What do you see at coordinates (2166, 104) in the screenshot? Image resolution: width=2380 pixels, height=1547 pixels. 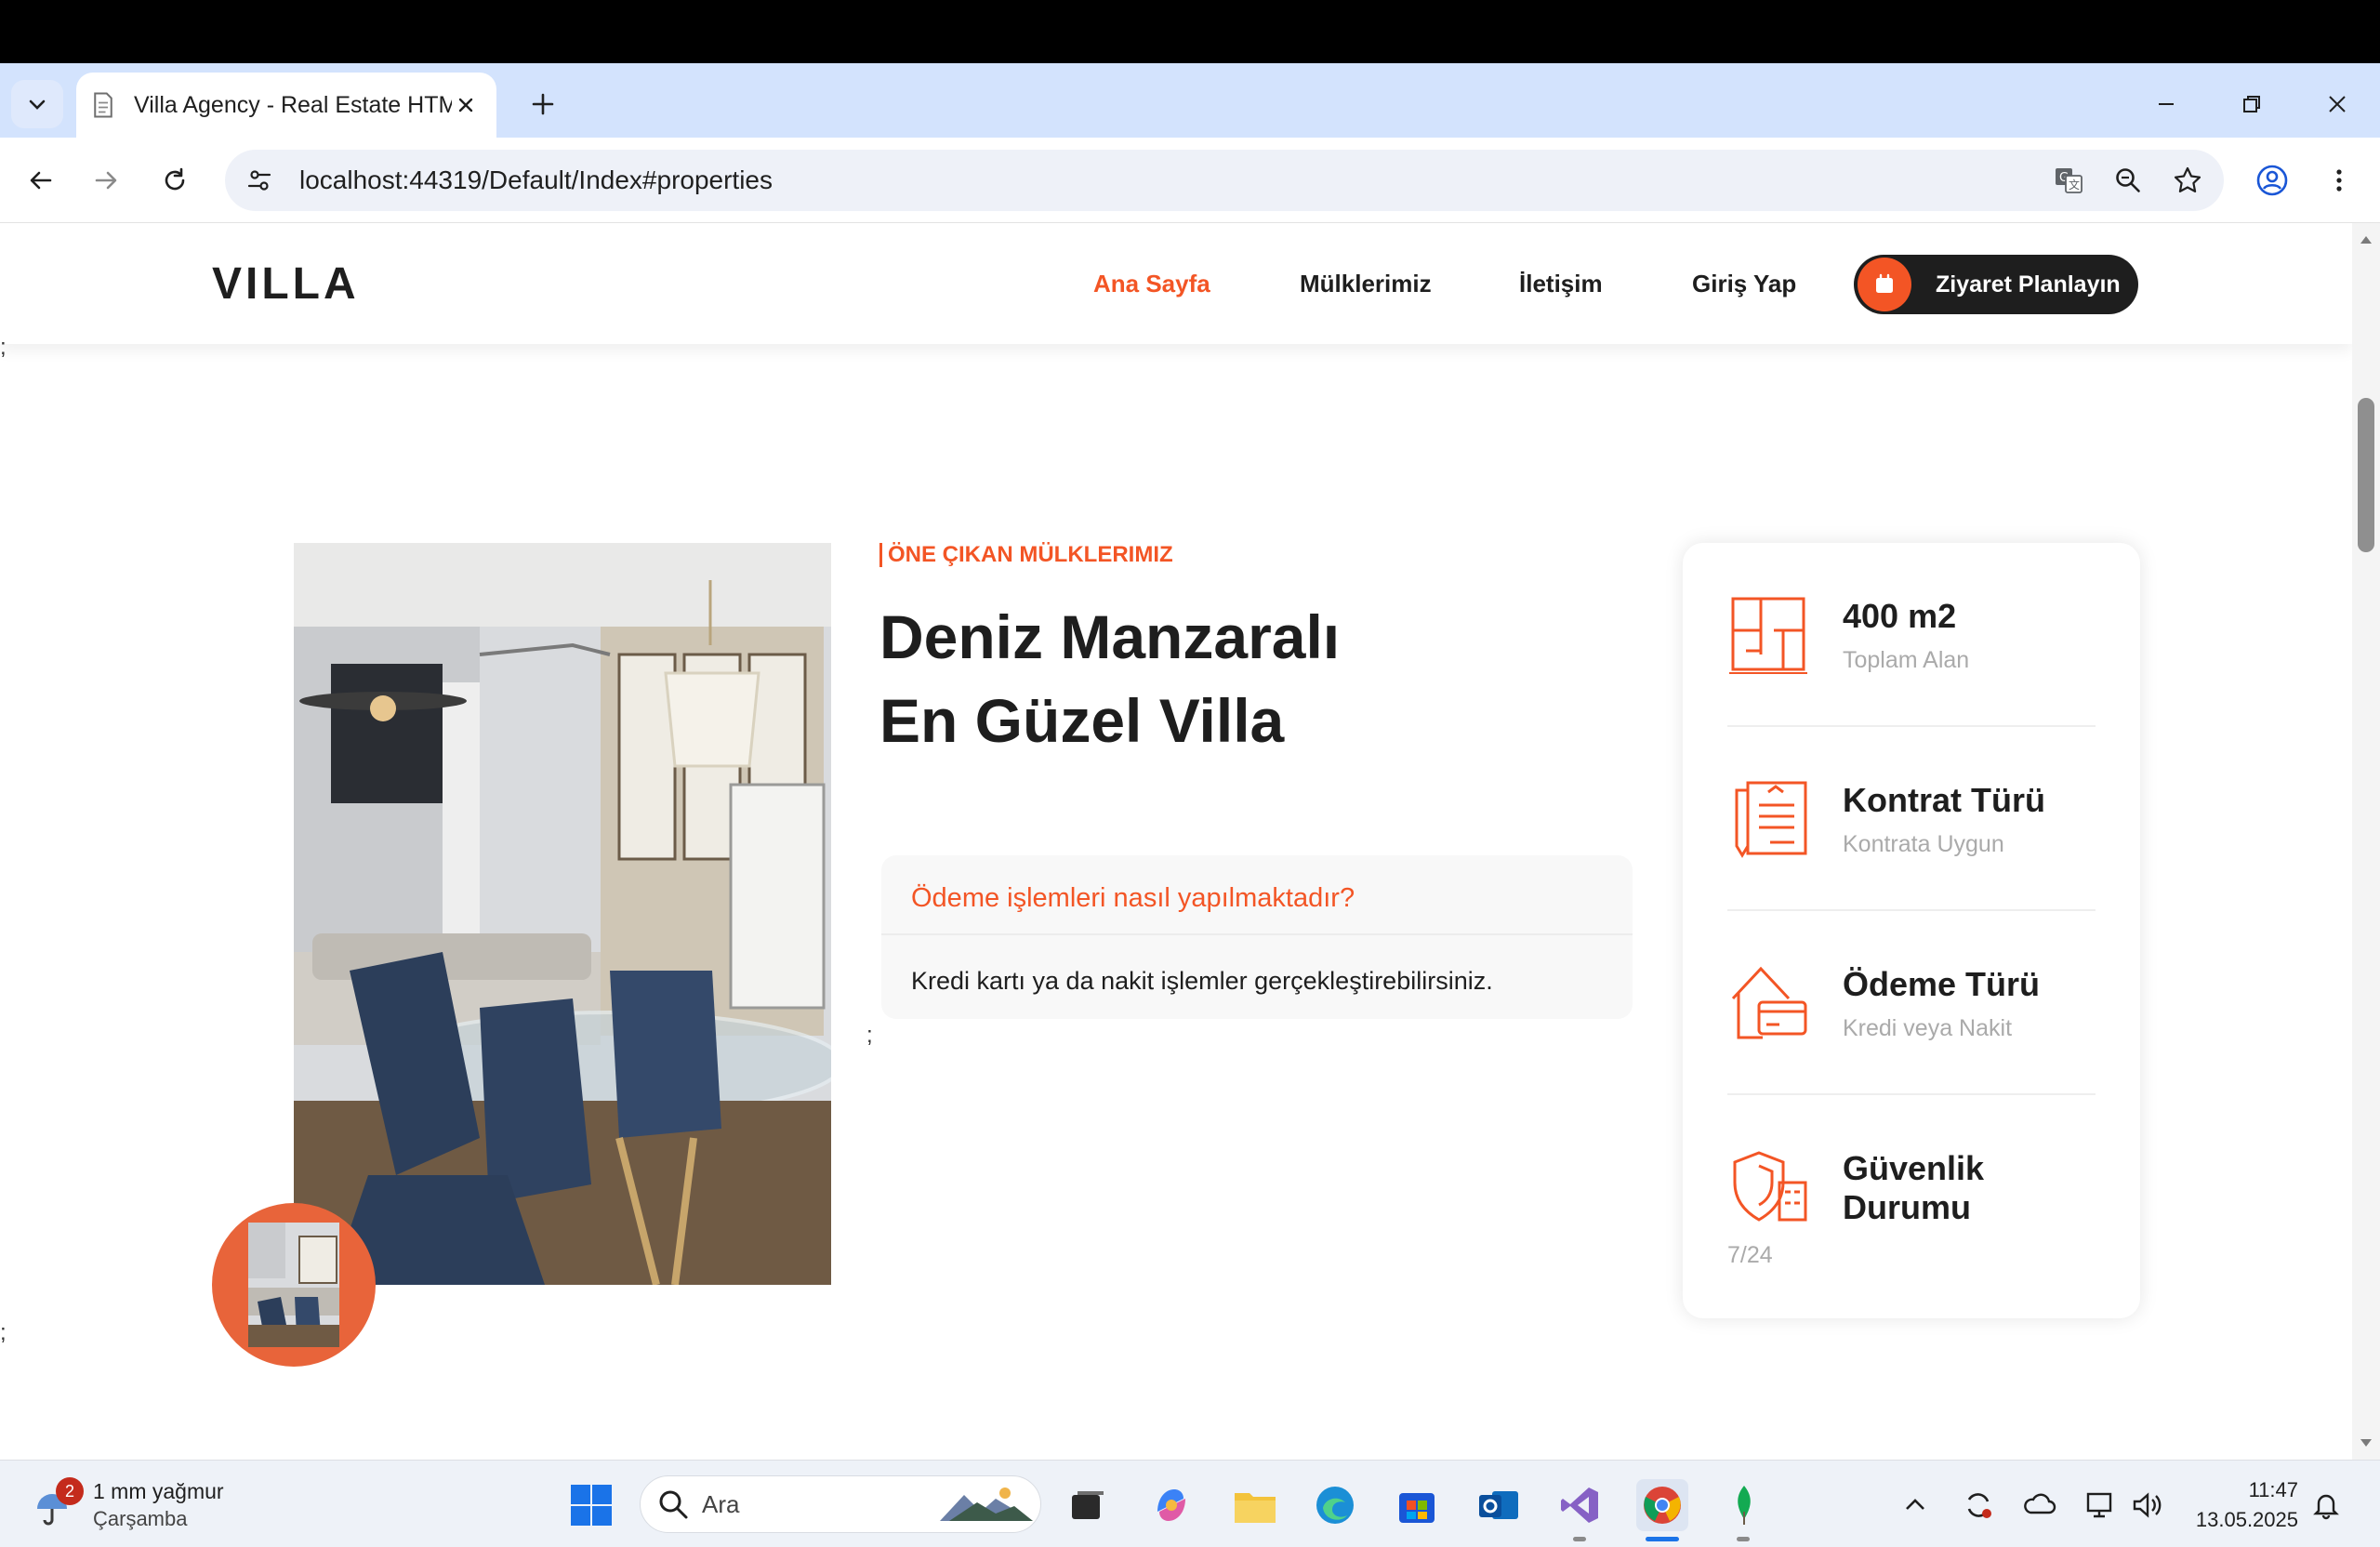 I see `minimize-button` at bounding box center [2166, 104].